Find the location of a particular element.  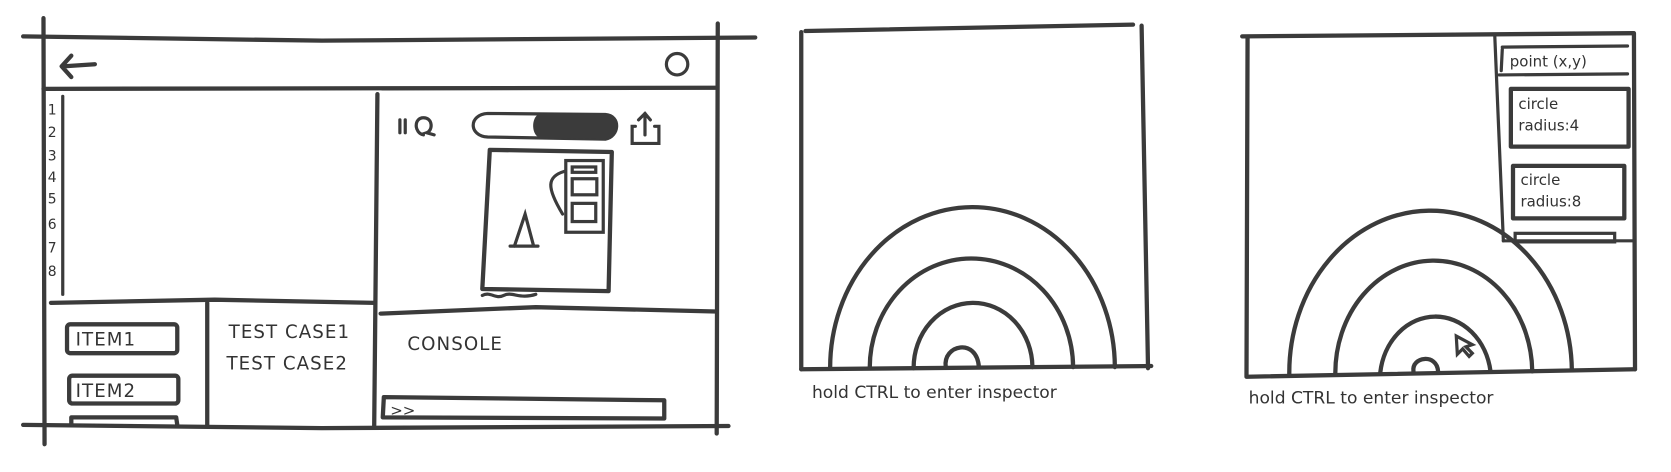

line-number: 1 is located at coordinates (52, 111).